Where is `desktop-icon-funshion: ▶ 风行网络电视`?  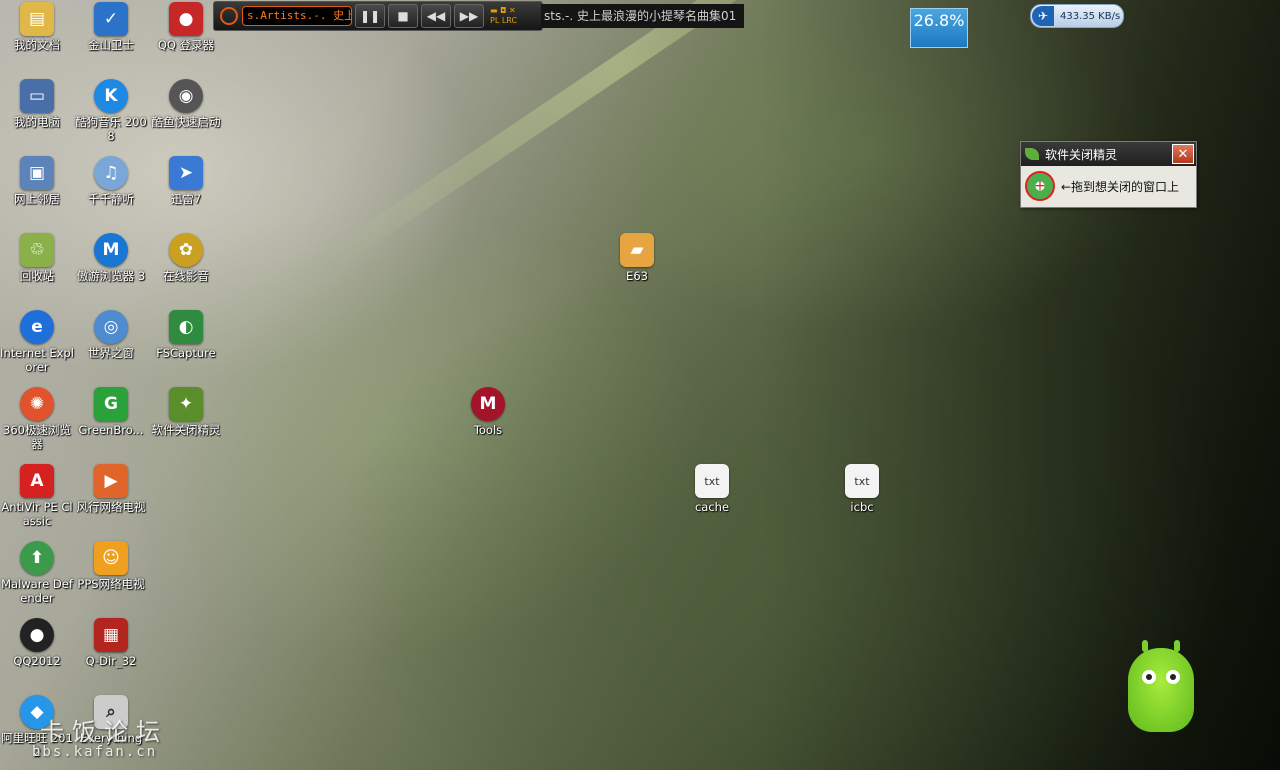 desktop-icon-funshion: ▶ 风行网络电视 is located at coordinates (111, 489).